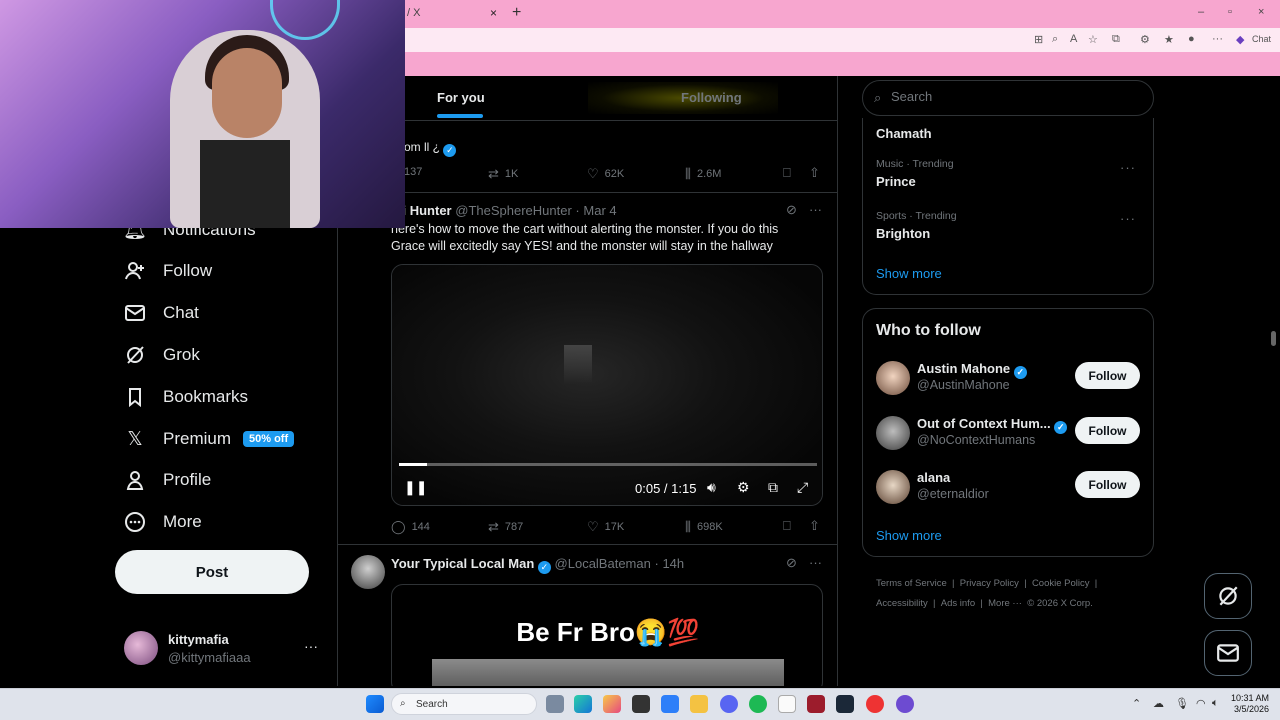 The image size is (1280, 720). What do you see at coordinates (162, 355) in the screenshot?
I see `nav-grok: Grok` at bounding box center [162, 355].